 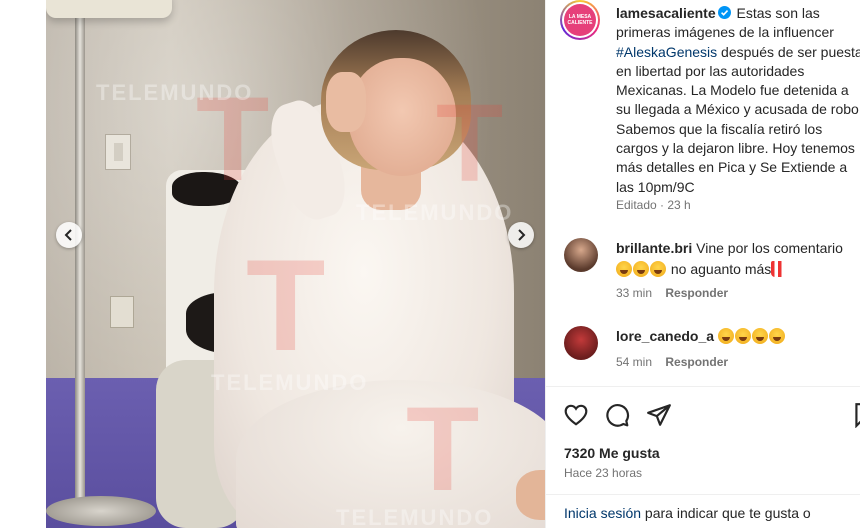 What do you see at coordinates (23, 264) in the screenshot?
I see `left-gutter` at bounding box center [23, 264].